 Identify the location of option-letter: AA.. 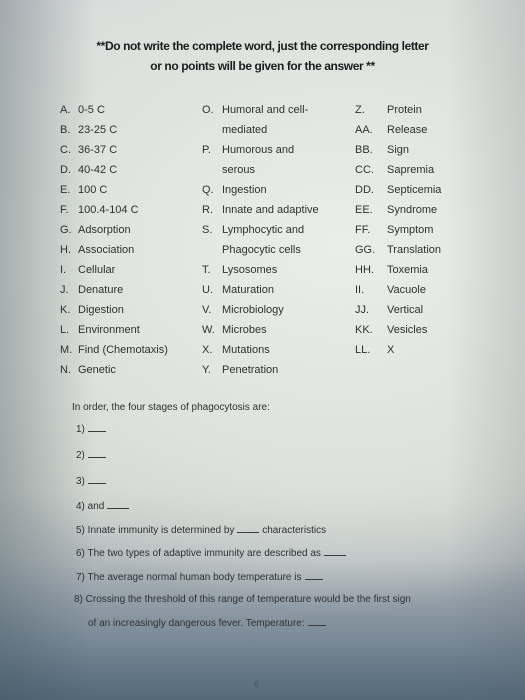
(364, 130).